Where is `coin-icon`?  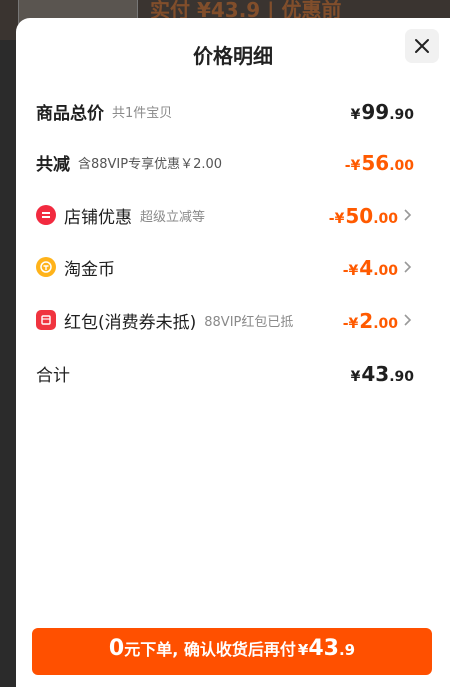
coin-icon is located at coordinates (46, 267).